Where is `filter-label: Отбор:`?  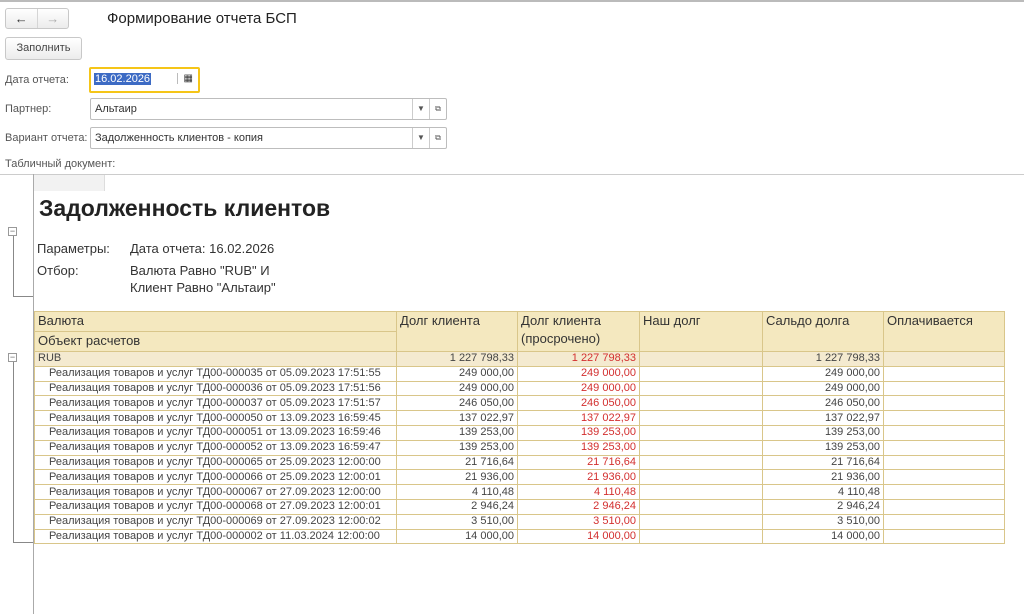
filter-label: Отбор: is located at coordinates (58, 270).